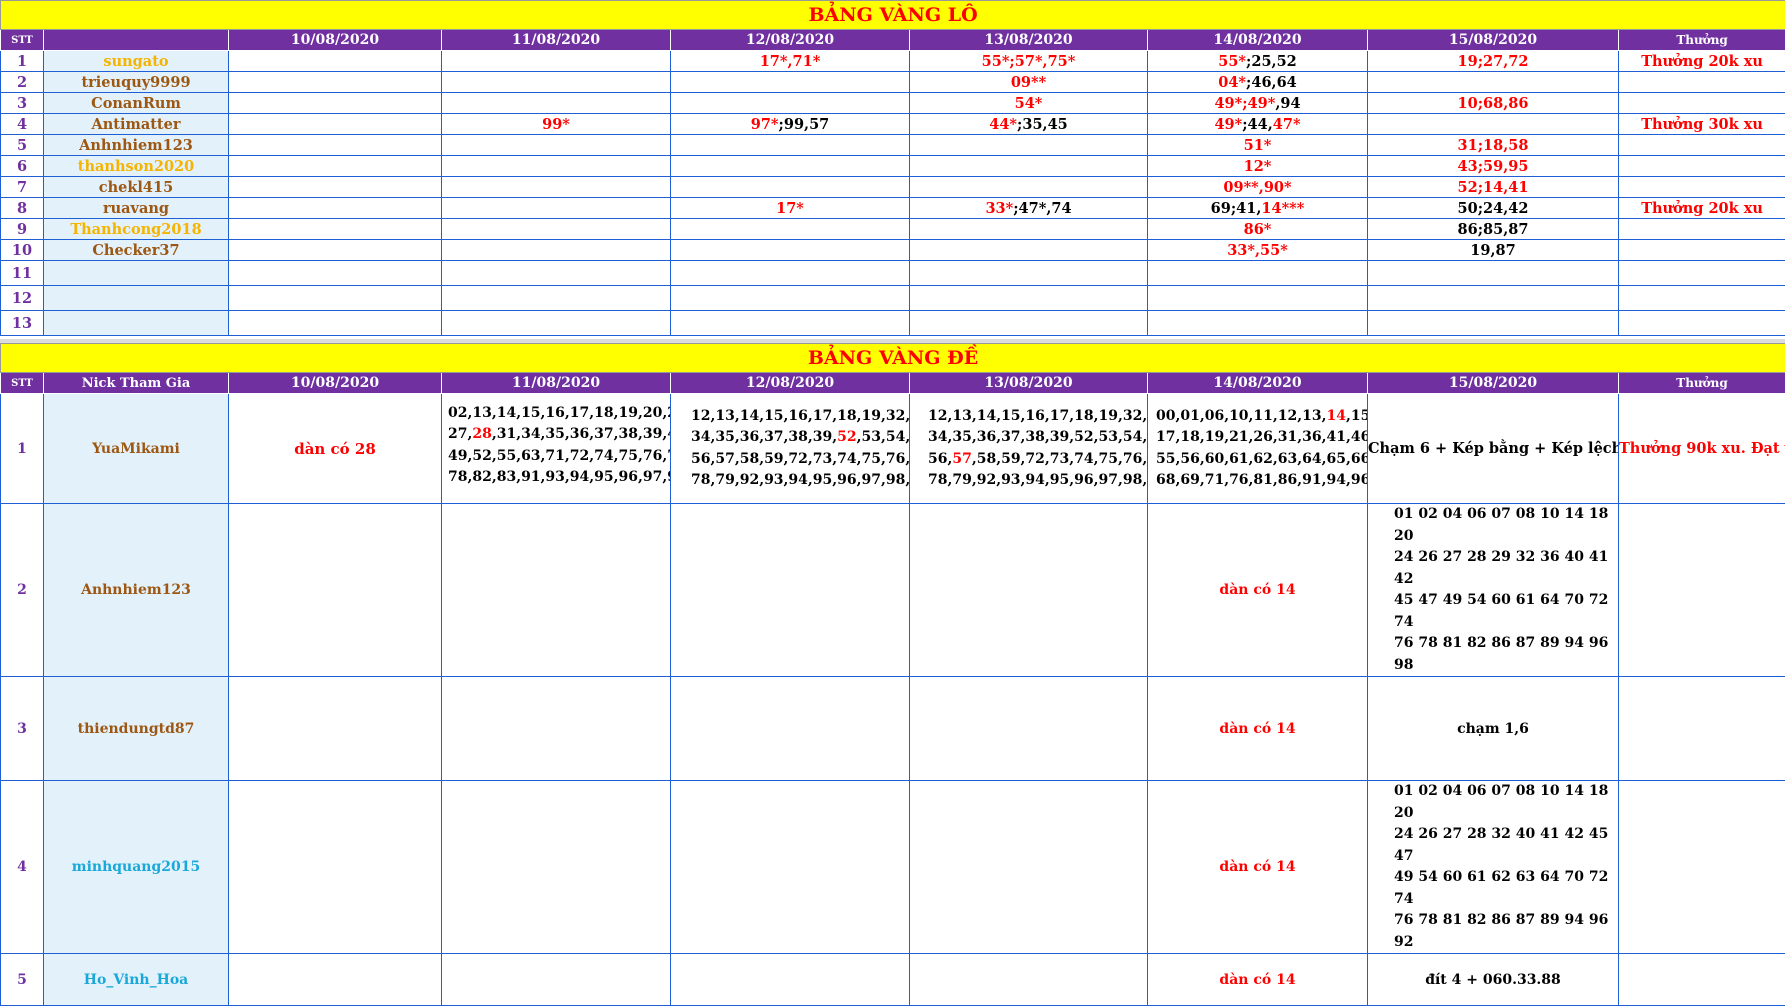 This screenshot has height=1006, width=1785. I want to click on nick-cell, so click(136, 323).